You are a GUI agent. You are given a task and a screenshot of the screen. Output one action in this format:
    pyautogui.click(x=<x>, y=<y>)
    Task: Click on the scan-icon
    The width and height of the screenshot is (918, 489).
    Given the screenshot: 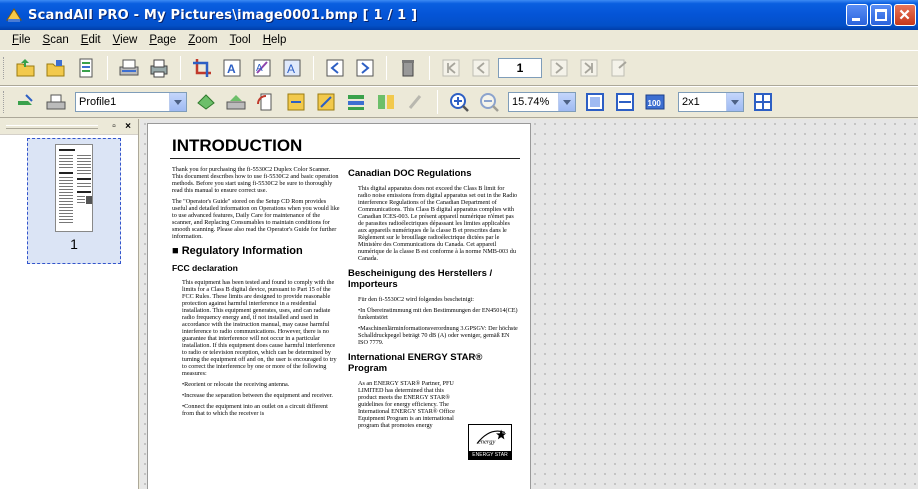 What is the action you would take?
    pyautogui.click(x=129, y=68)
    